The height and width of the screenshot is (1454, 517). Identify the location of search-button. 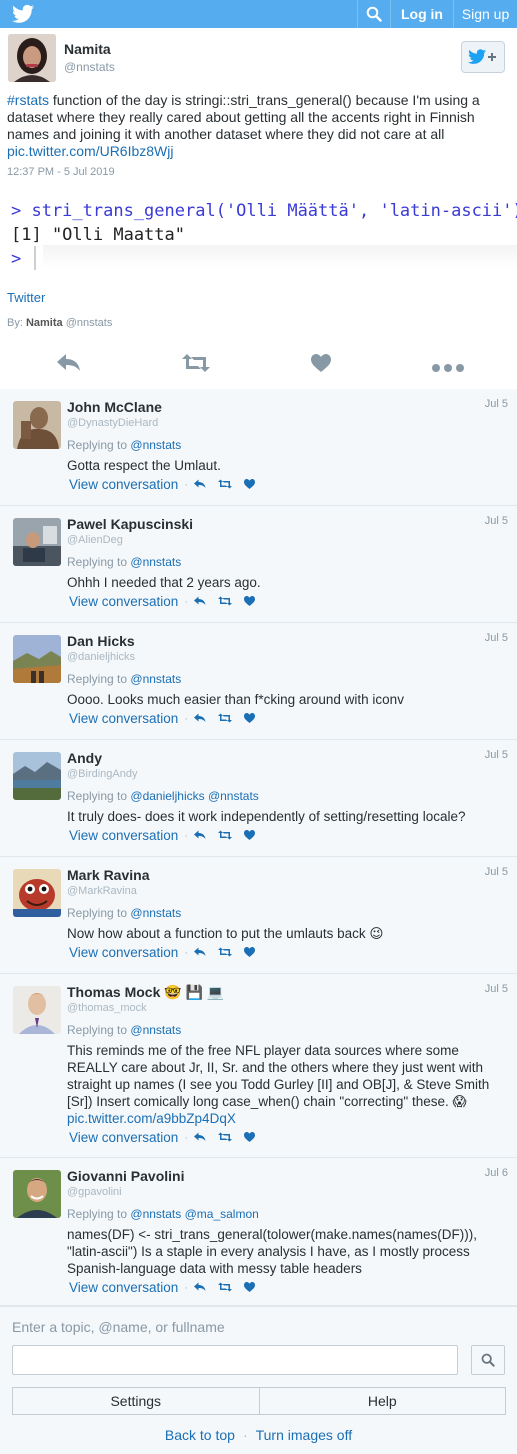
(488, 1360).